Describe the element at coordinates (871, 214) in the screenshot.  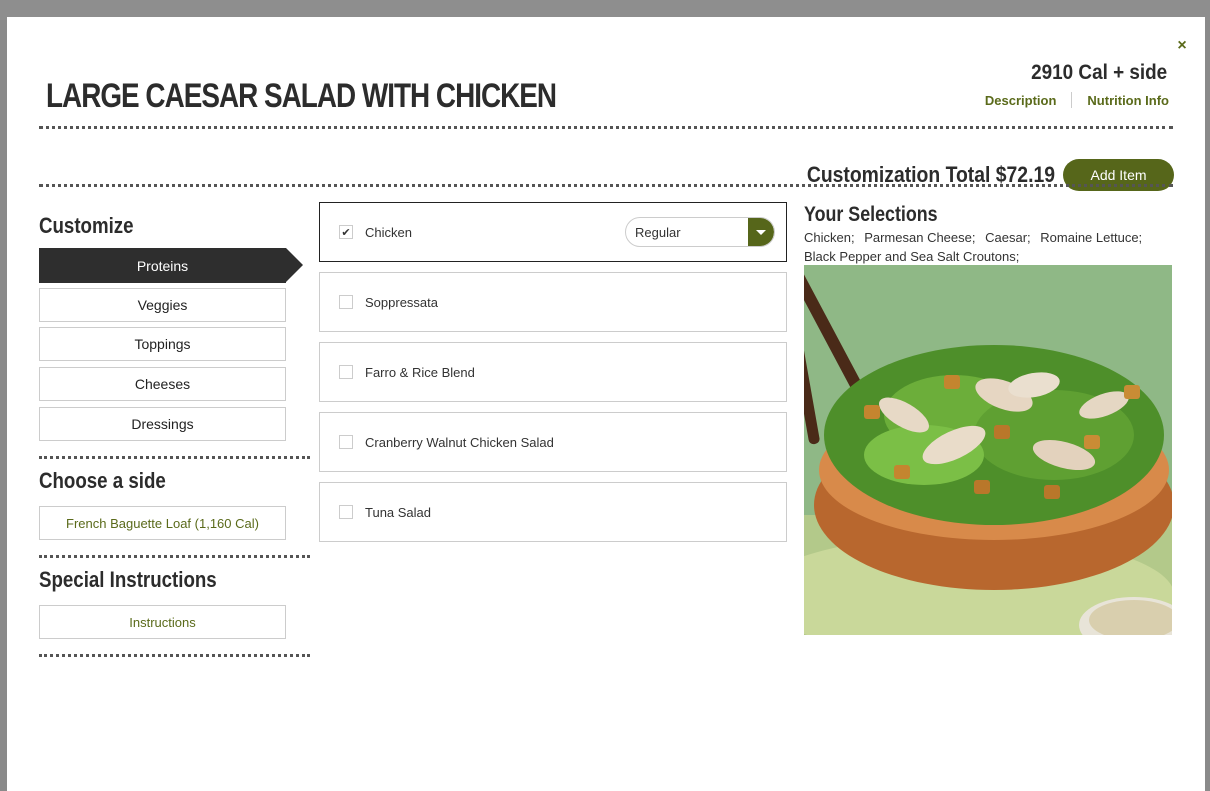
I see `your-selections-heading: Your Selections` at that location.